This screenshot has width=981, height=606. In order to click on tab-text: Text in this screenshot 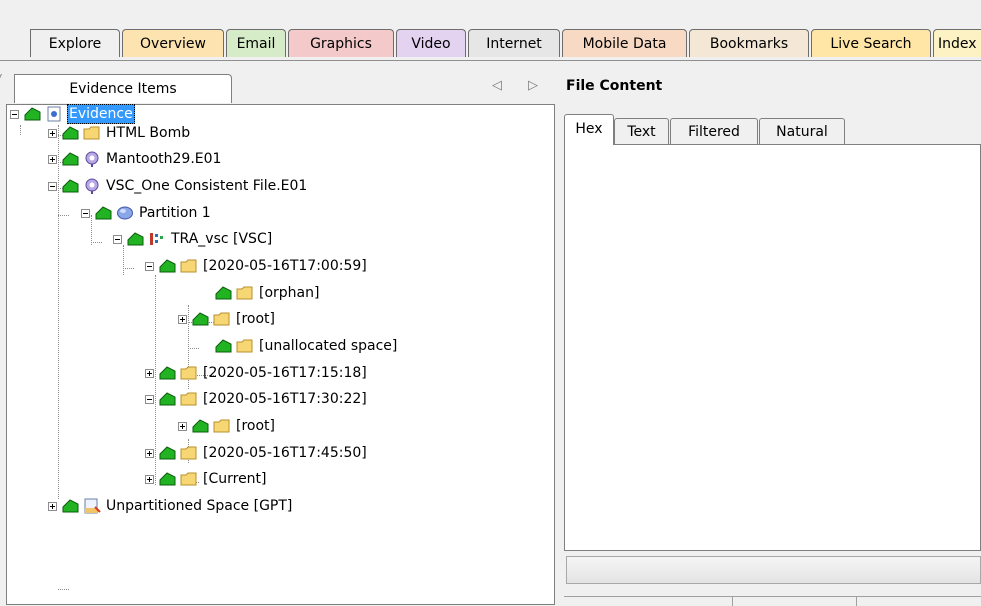, I will do `click(641, 131)`.